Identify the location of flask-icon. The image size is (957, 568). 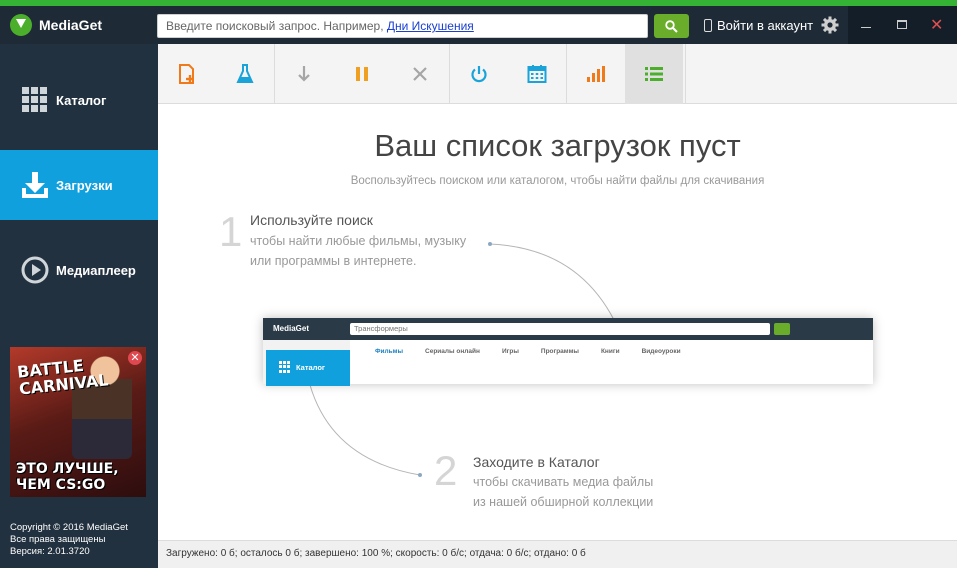
(245, 73).